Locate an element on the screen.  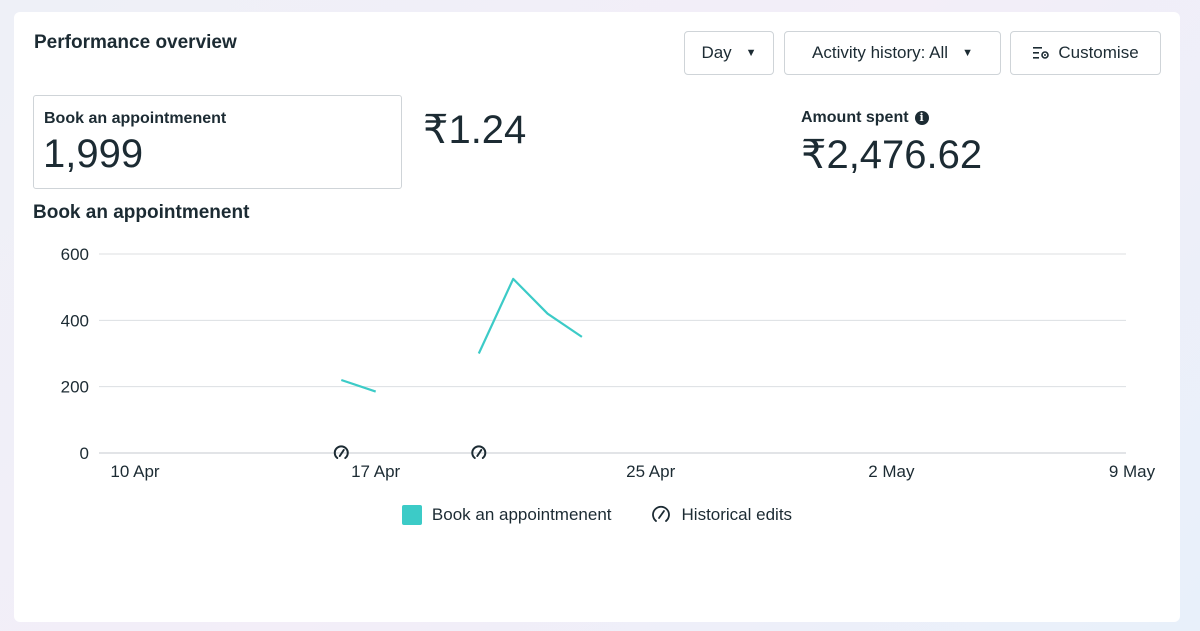
x-tick-label: 17 Apr is located at coordinates (375, 471).